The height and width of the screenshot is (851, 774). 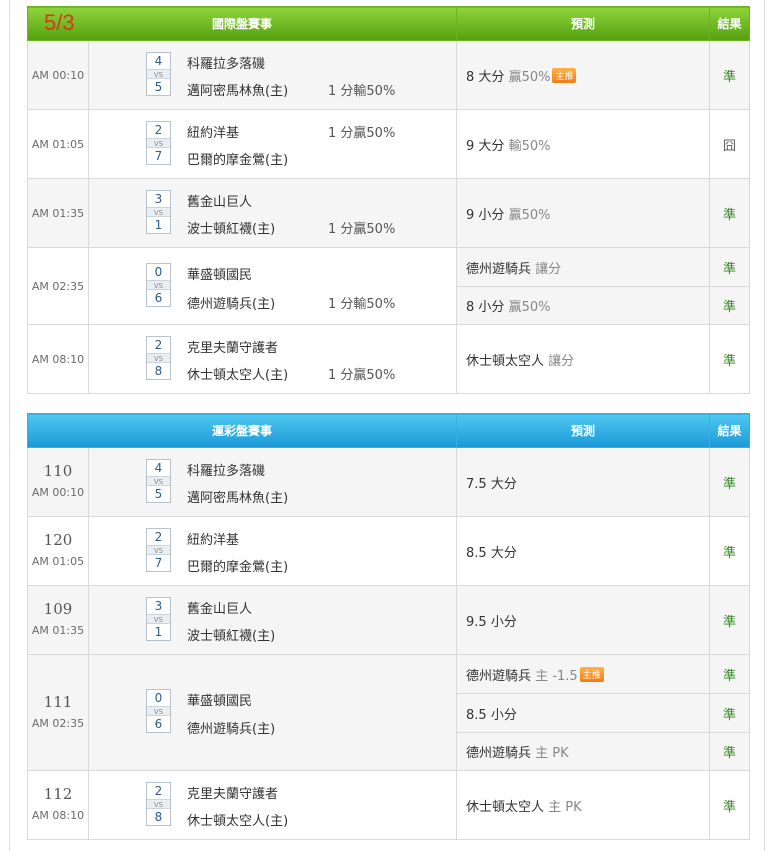 I want to click on prediction-detail: 贏50%, so click(x=529, y=215).